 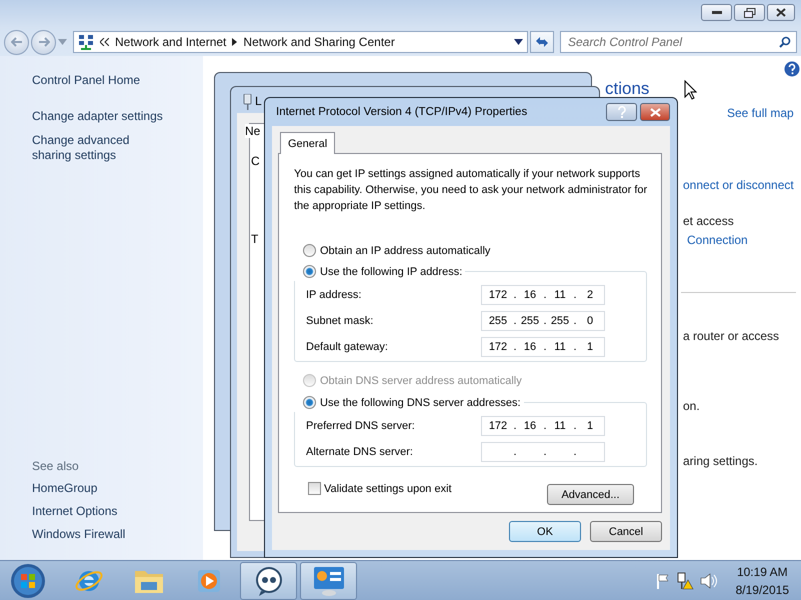 What do you see at coordinates (170, 42) in the screenshot?
I see `breadcrumb-item: Network and Internet` at bounding box center [170, 42].